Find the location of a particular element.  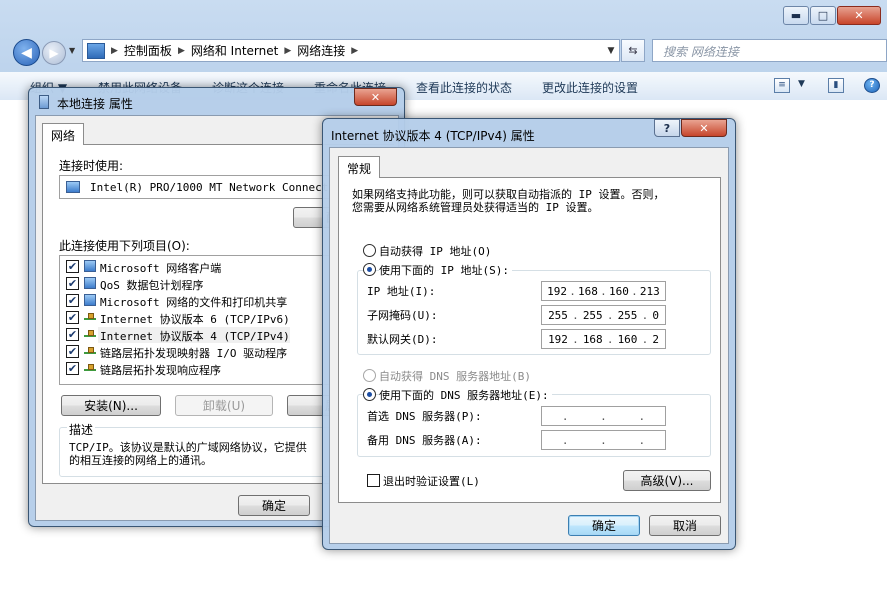

alternate-dns-label: 备用 DNS 服务器(A): is located at coordinates (424, 440).